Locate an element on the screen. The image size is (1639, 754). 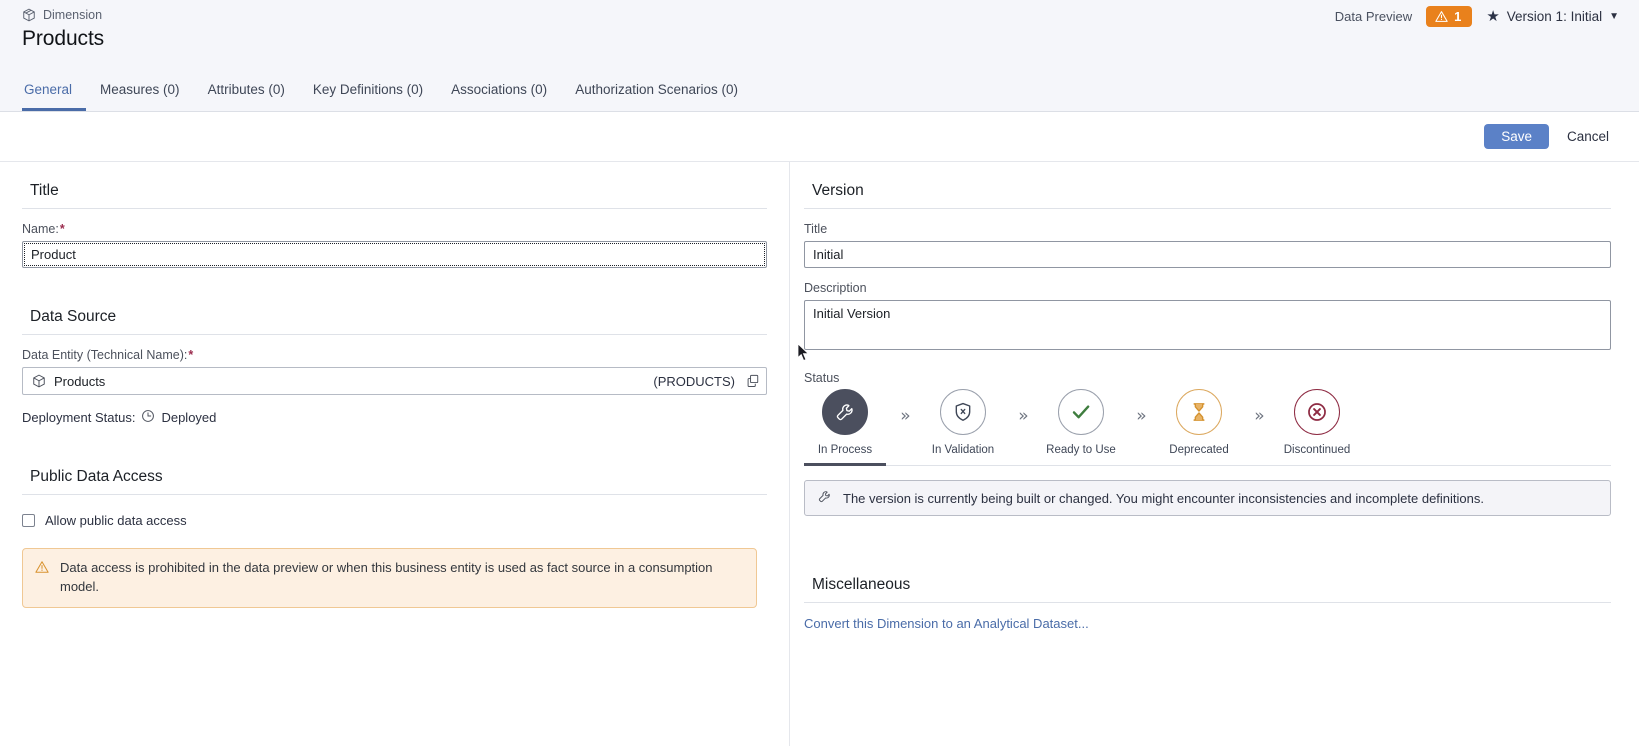
save-button: Save is located at coordinates (1516, 136).